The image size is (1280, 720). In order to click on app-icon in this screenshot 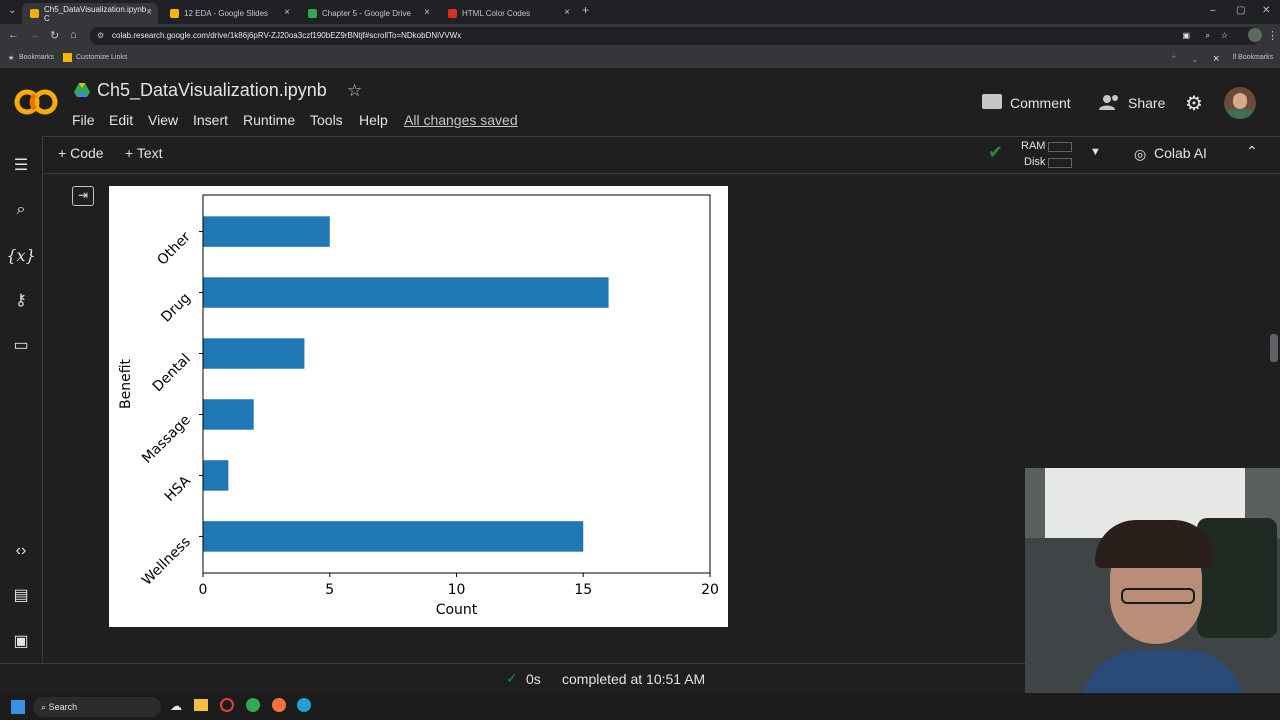, I will do `click(227, 705)`.